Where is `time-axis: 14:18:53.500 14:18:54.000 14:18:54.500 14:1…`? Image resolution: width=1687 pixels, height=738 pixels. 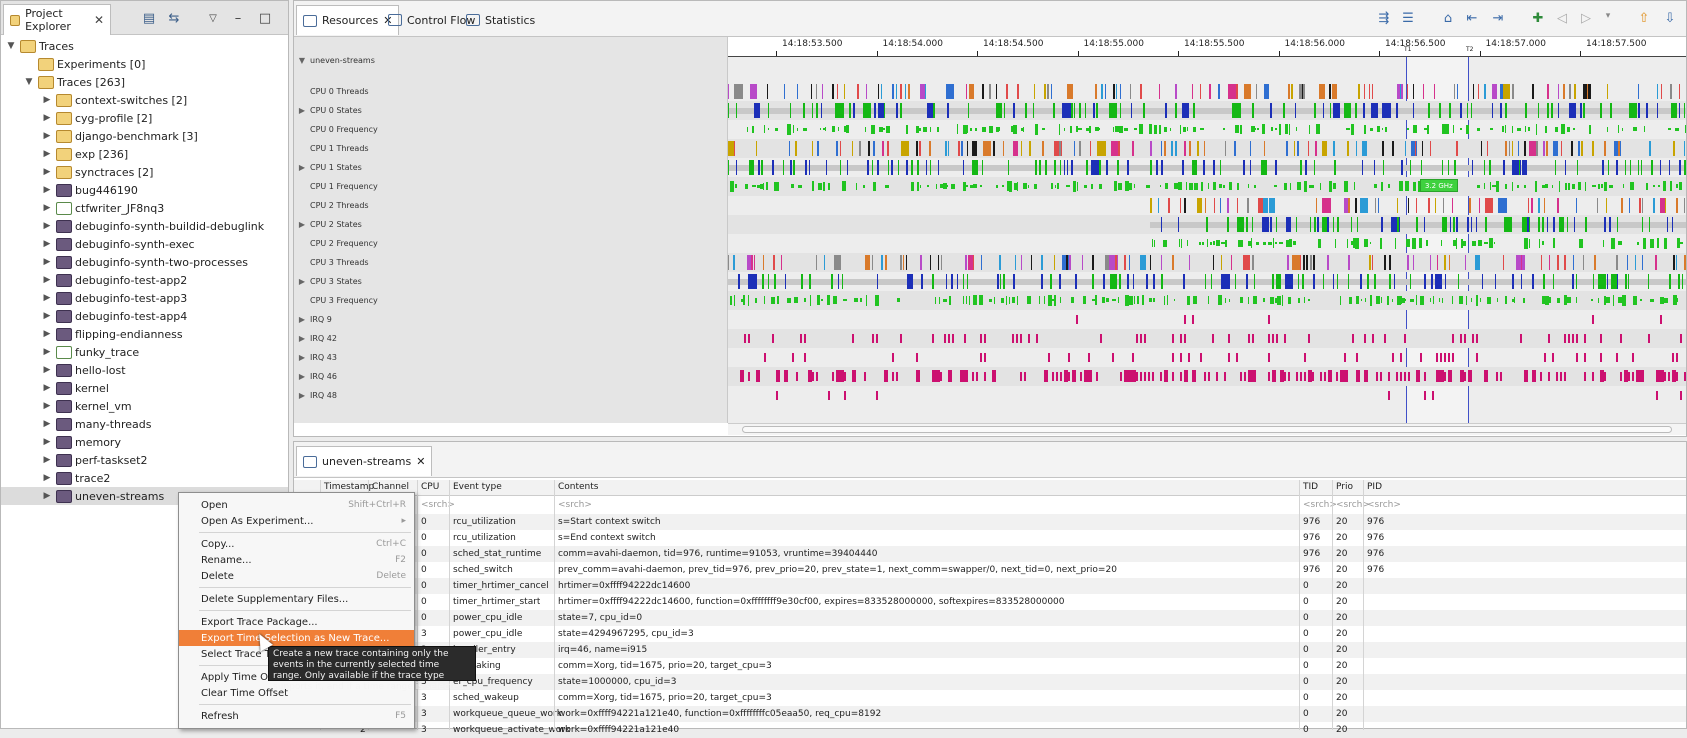 time-axis: 14:18:53.500 14:18:54.000 14:18:54.500 14:1… is located at coordinates (1207, 47).